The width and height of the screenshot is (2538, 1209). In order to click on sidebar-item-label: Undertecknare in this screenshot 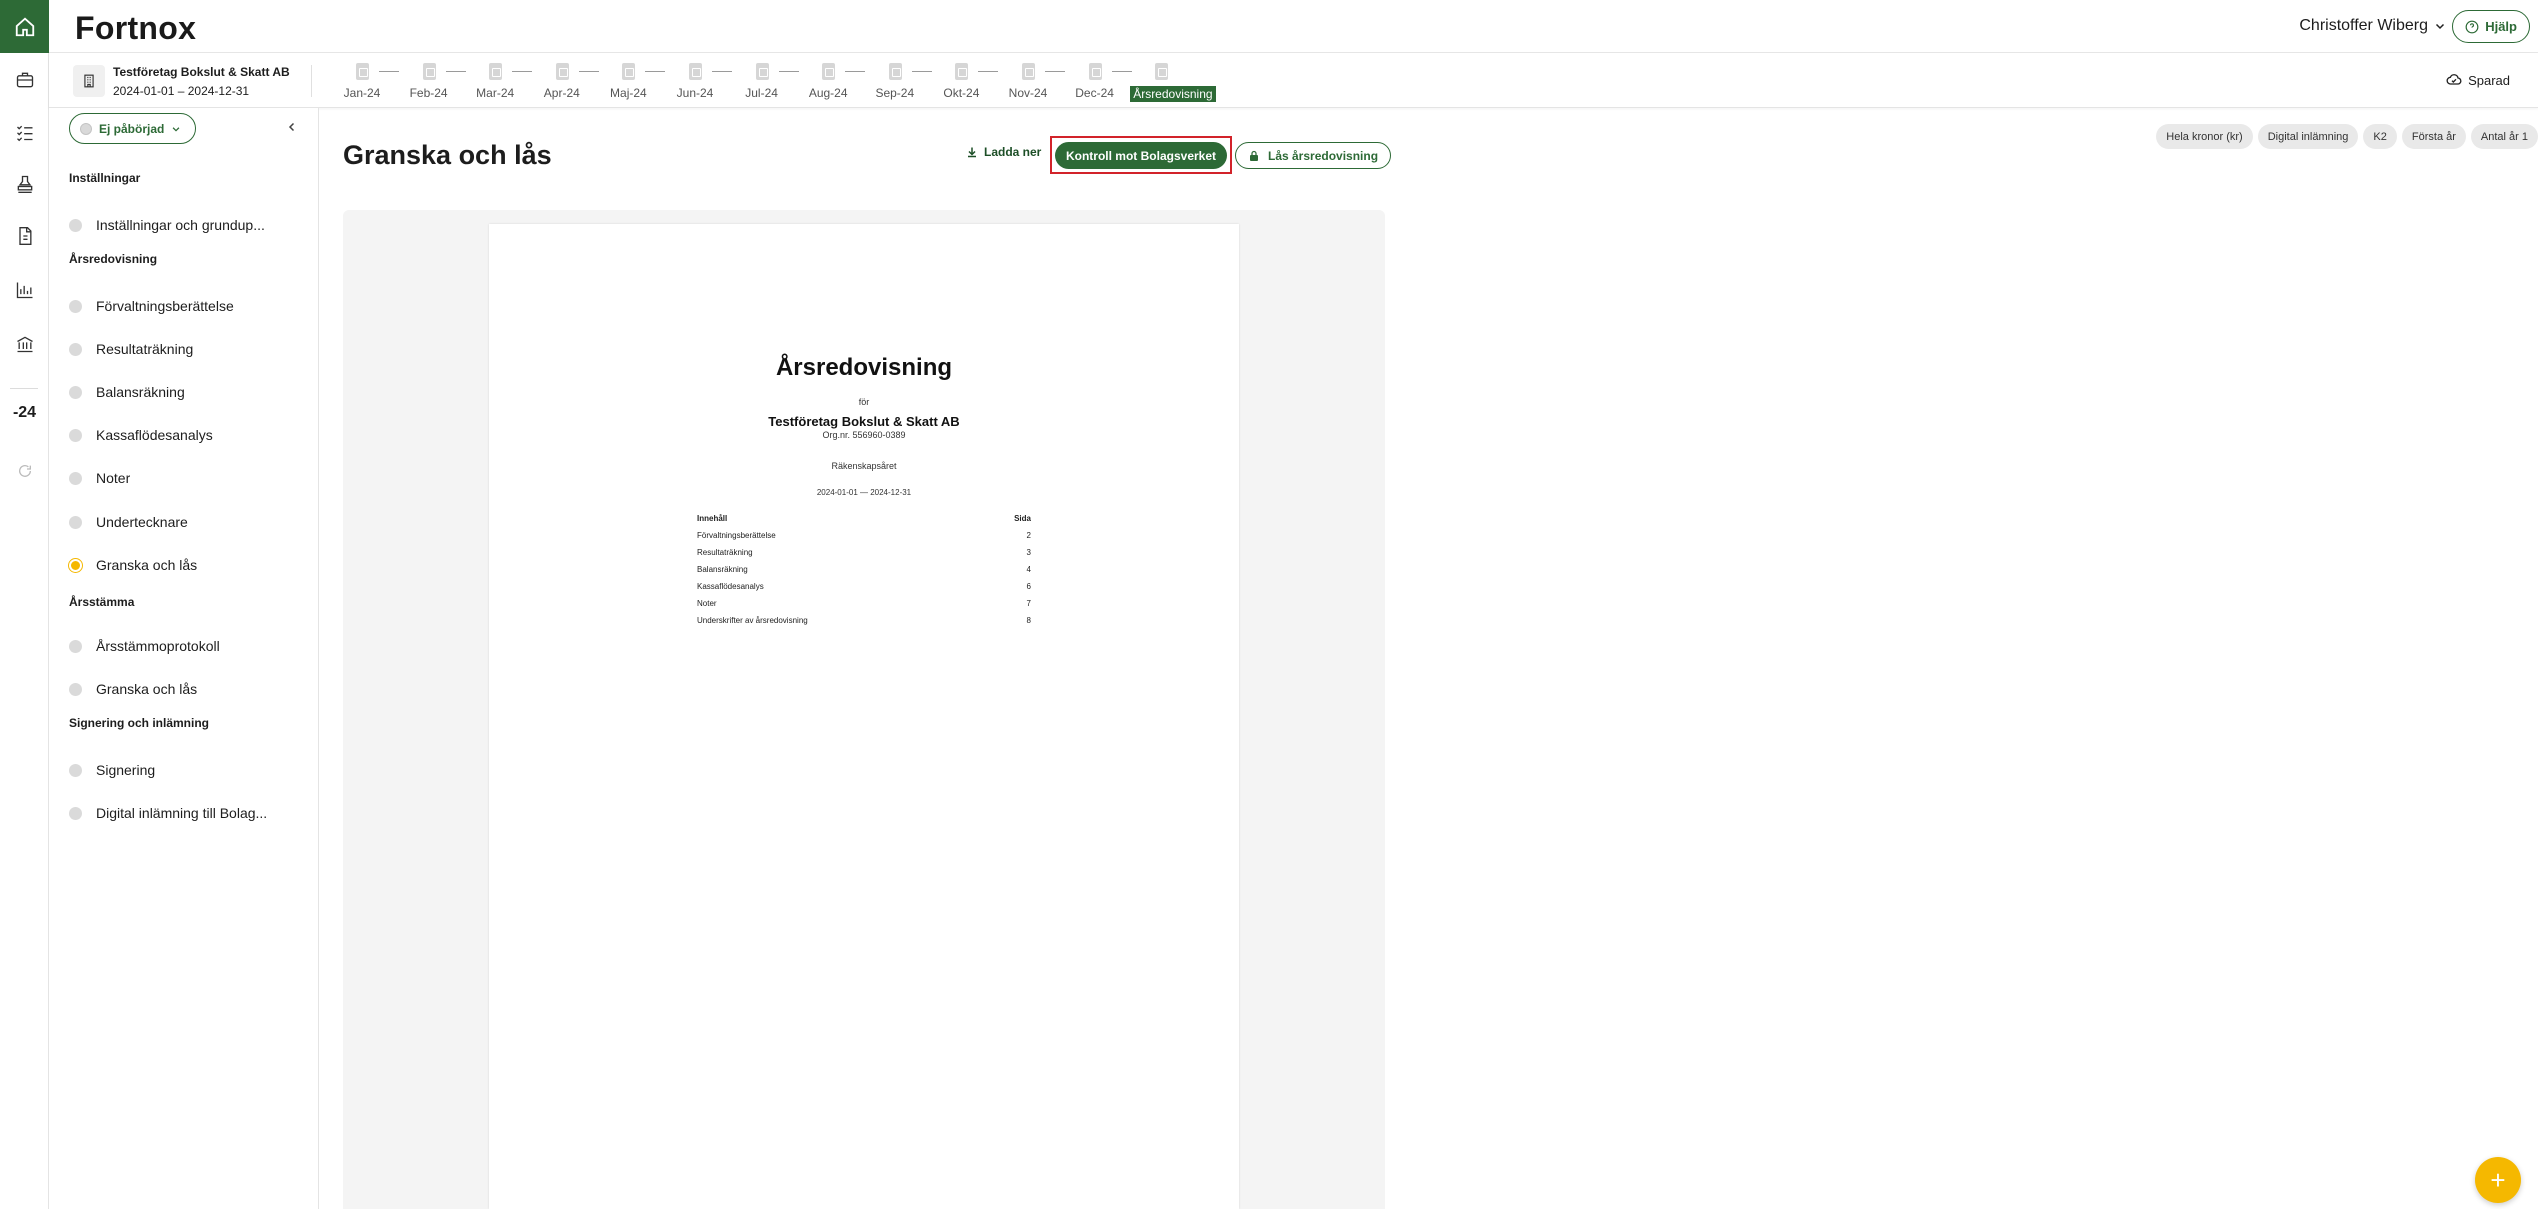, I will do `click(142, 522)`.